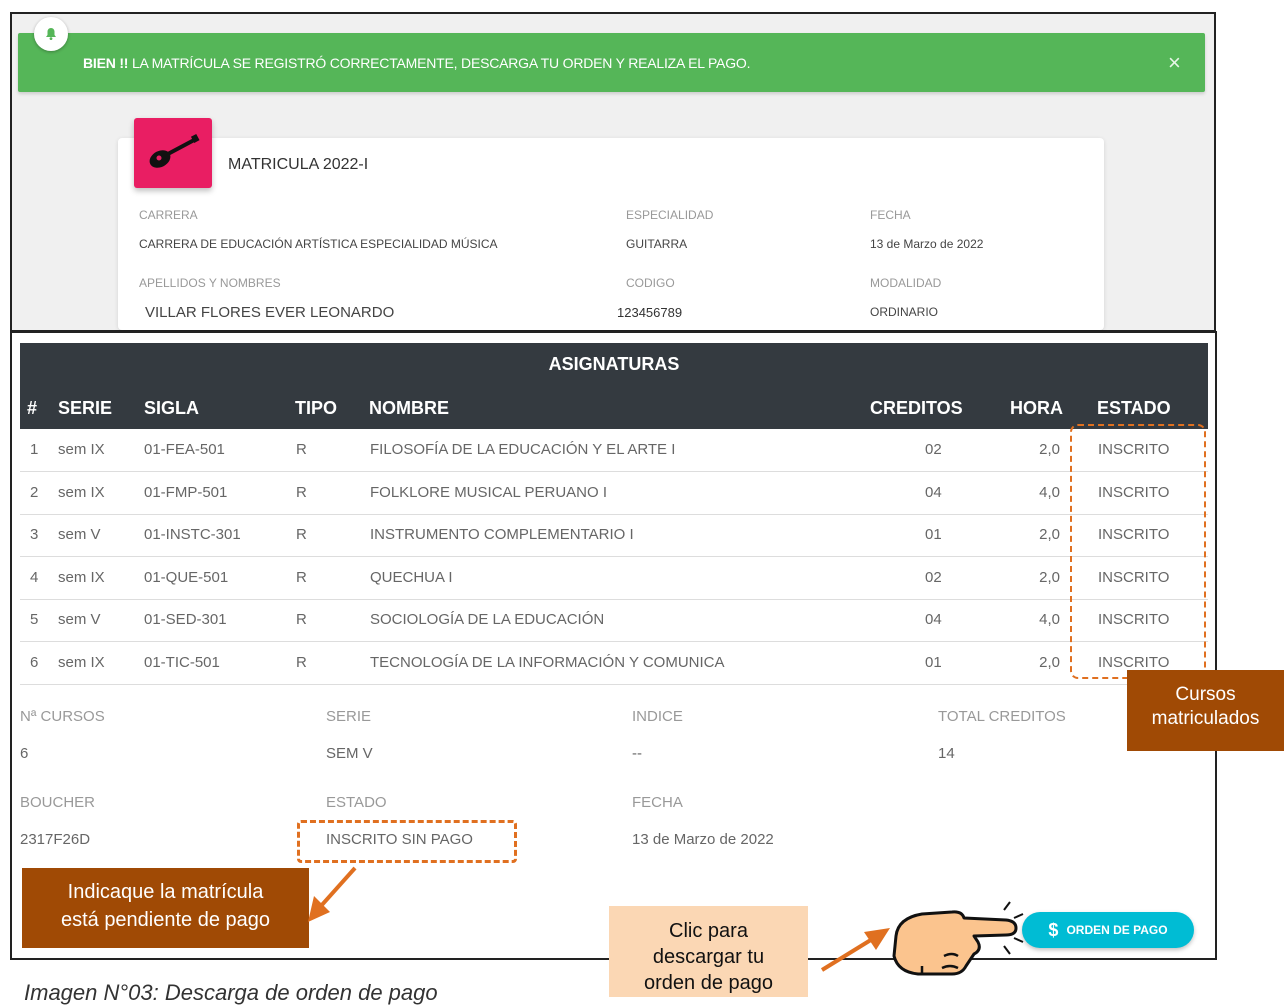 This screenshot has height=1006, width=1284. What do you see at coordinates (657, 244) in the screenshot?
I see `especialidad-value: GUITARRA` at bounding box center [657, 244].